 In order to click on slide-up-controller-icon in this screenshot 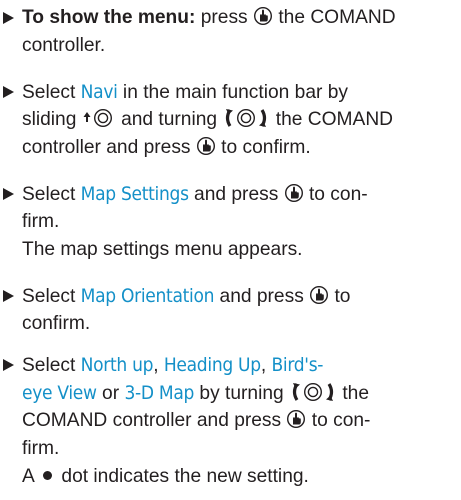, I will do `click(99, 118)`.